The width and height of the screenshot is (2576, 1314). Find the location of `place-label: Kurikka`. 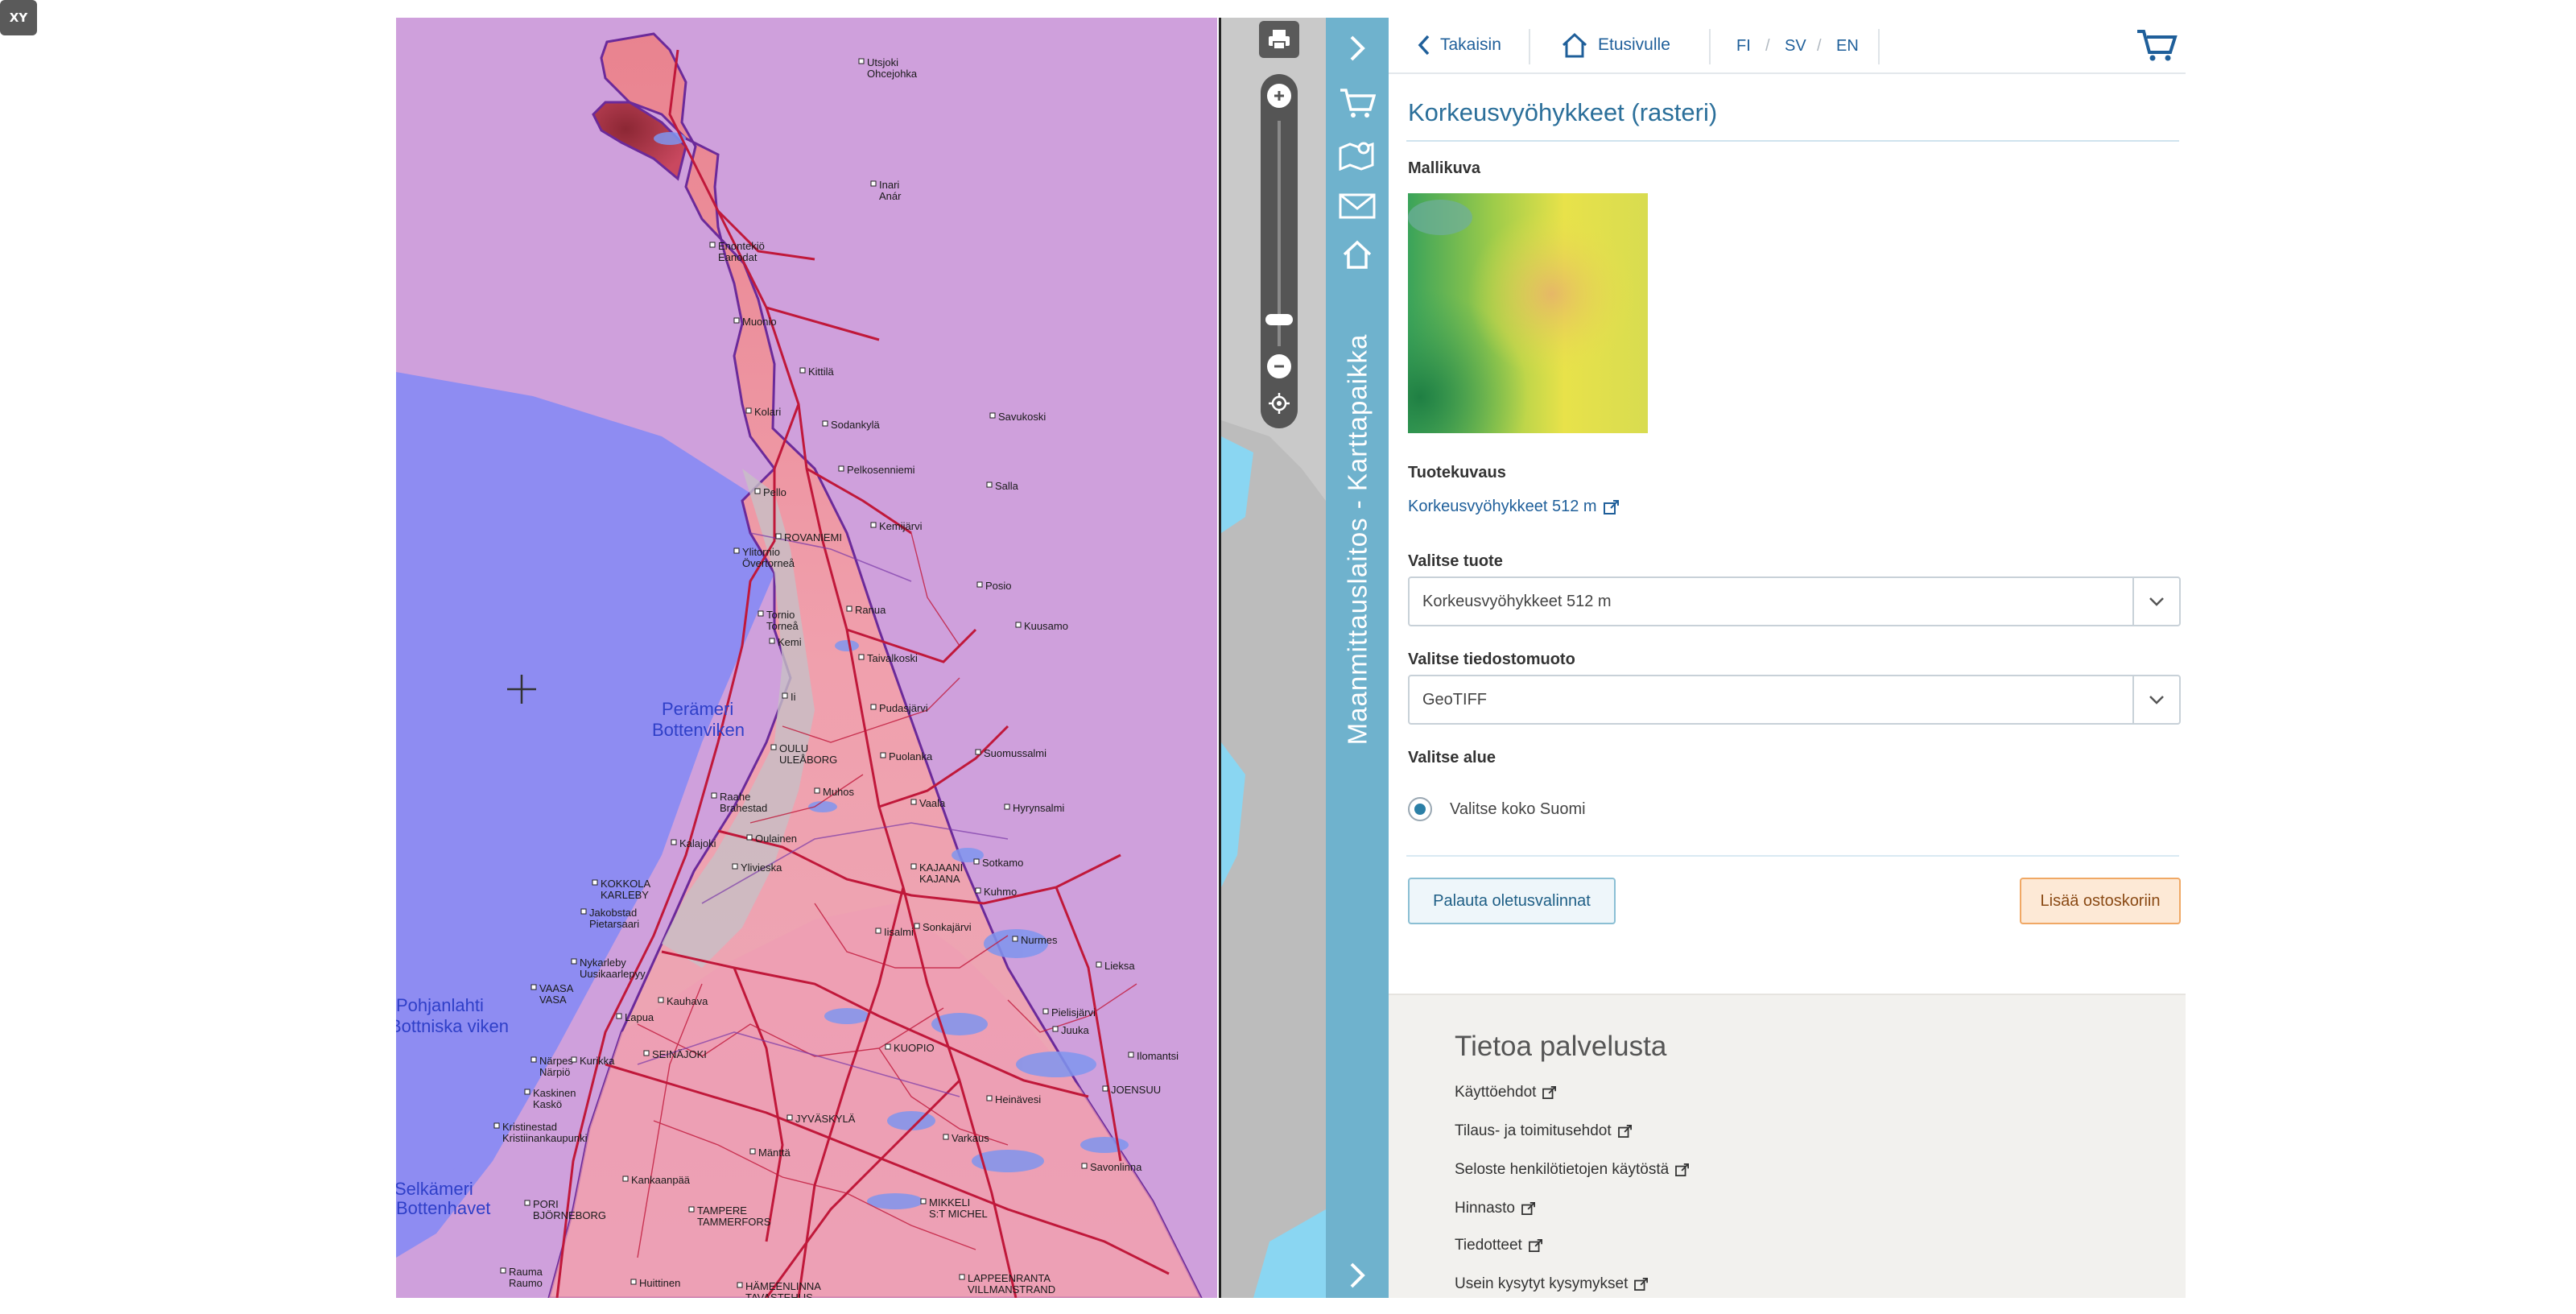

place-label: Kurikka is located at coordinates (597, 1061).